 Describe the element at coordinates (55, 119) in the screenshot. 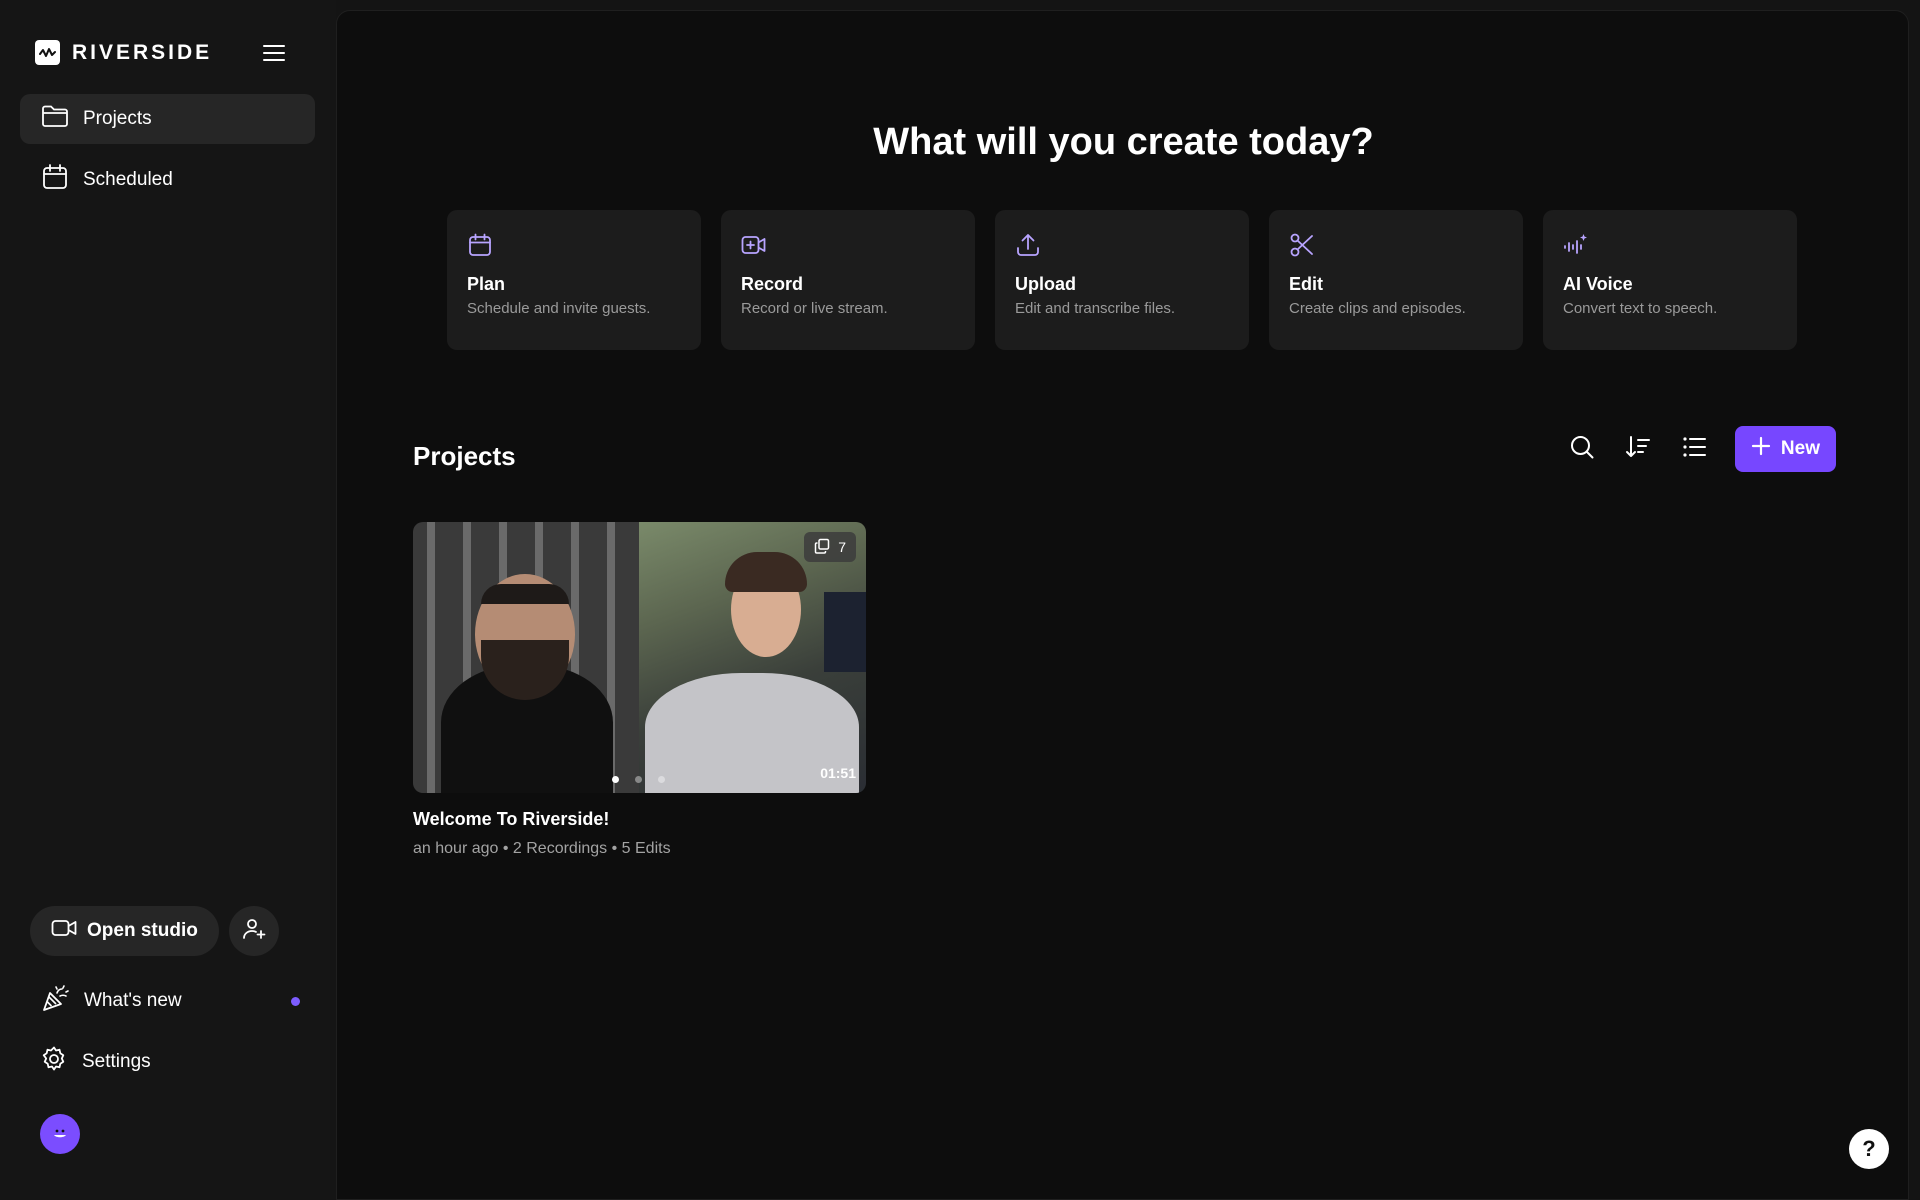

I see `folder-icon` at that location.